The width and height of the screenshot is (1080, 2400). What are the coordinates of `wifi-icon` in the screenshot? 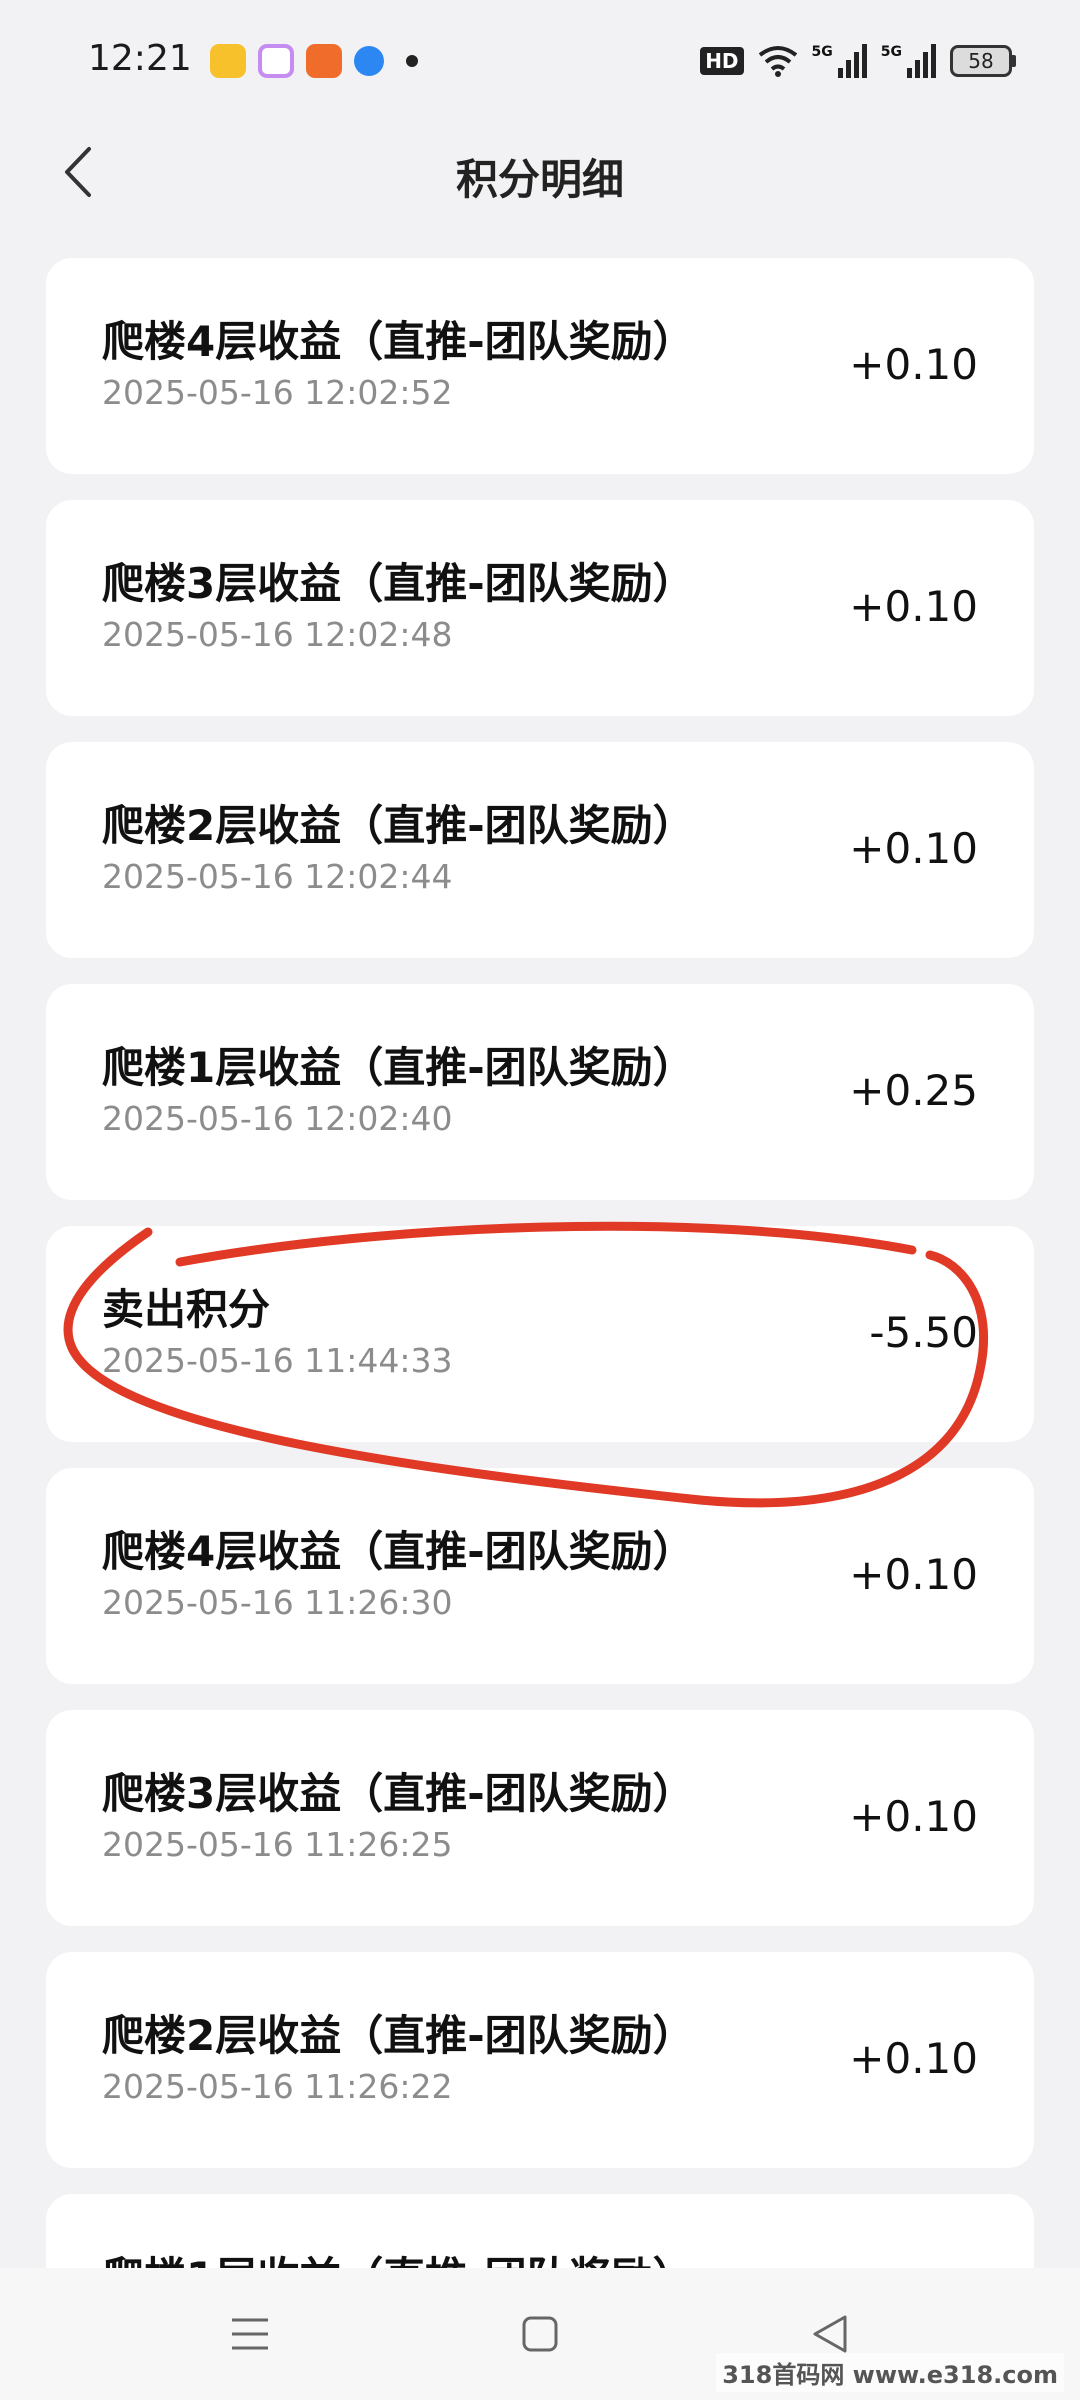 It's located at (777, 61).